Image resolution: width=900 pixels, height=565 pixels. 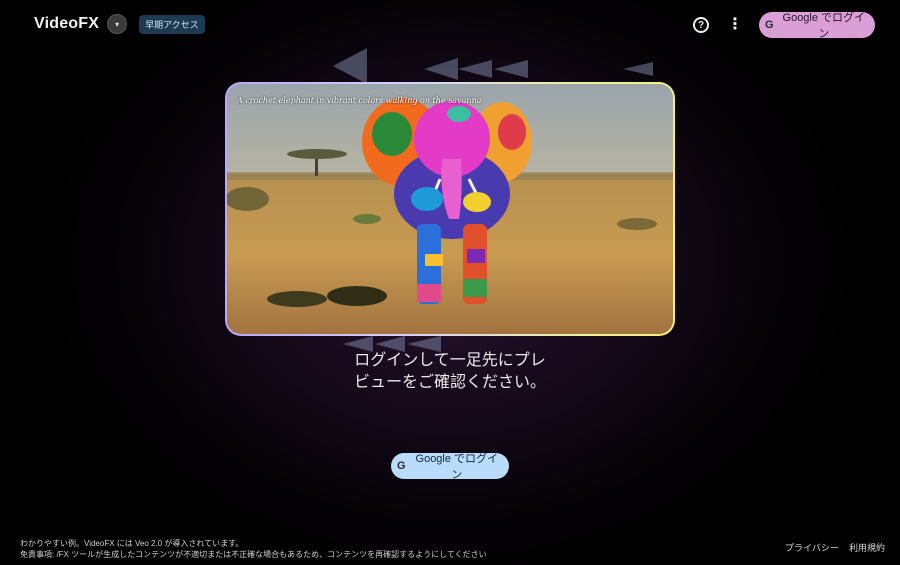 I want to click on header-login-label: Google でログイン, so click(x=824, y=26).